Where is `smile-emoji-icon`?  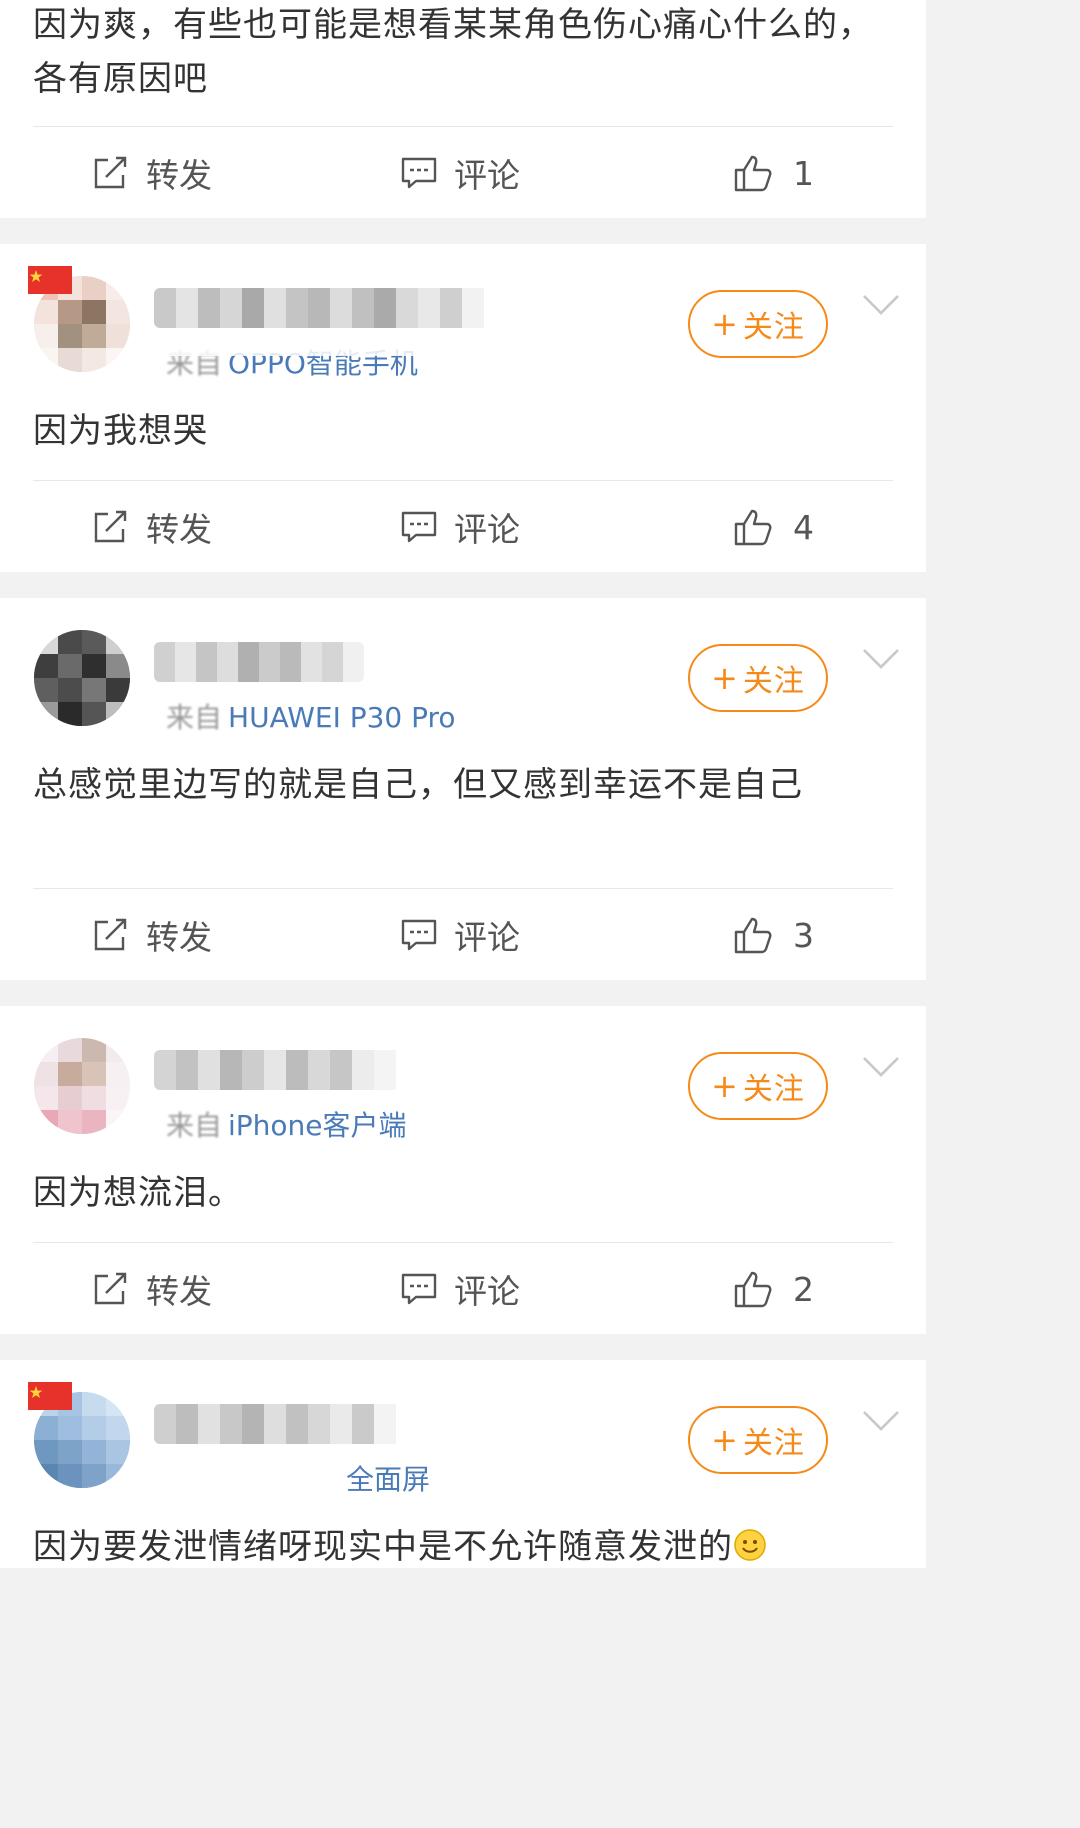 smile-emoji-icon is located at coordinates (750, 1545).